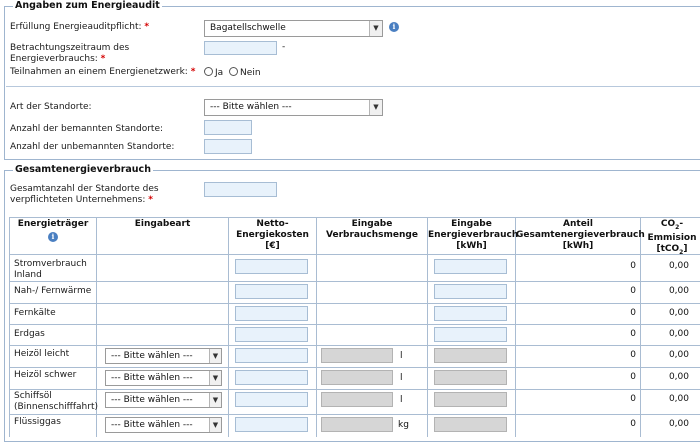  I want to click on header-verbrauch: Eingabe Energieverbrauch [kWh], so click(473, 235).